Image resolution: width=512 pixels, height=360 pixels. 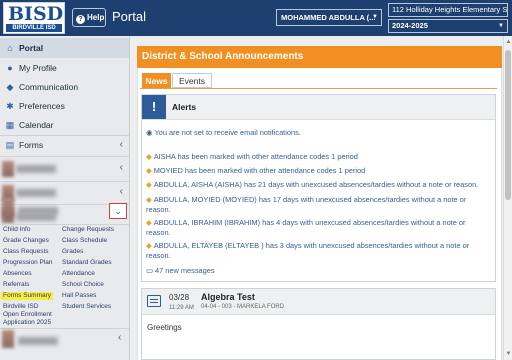 What do you see at coordinates (184, 270) in the screenshot?
I see `new-messages-text: 47 new messages` at bounding box center [184, 270].